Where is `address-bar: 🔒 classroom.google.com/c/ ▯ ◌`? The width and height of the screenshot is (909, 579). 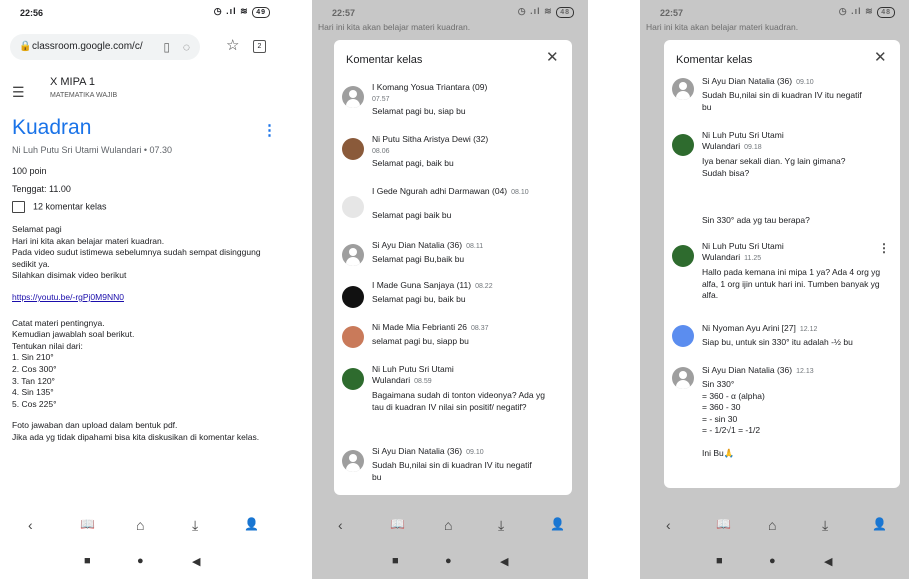
address-bar: 🔒 classroom.google.com/c/ ▯ ◌ is located at coordinates (105, 47).